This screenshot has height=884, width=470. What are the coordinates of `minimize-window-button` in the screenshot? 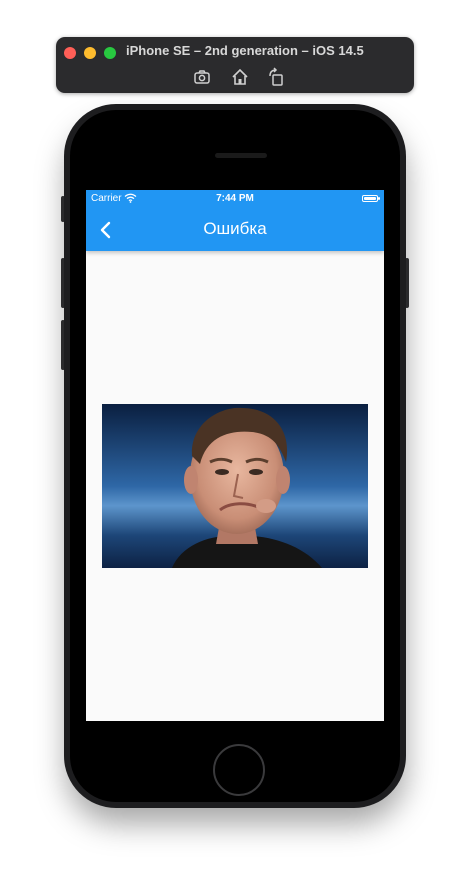 It's located at (90, 53).